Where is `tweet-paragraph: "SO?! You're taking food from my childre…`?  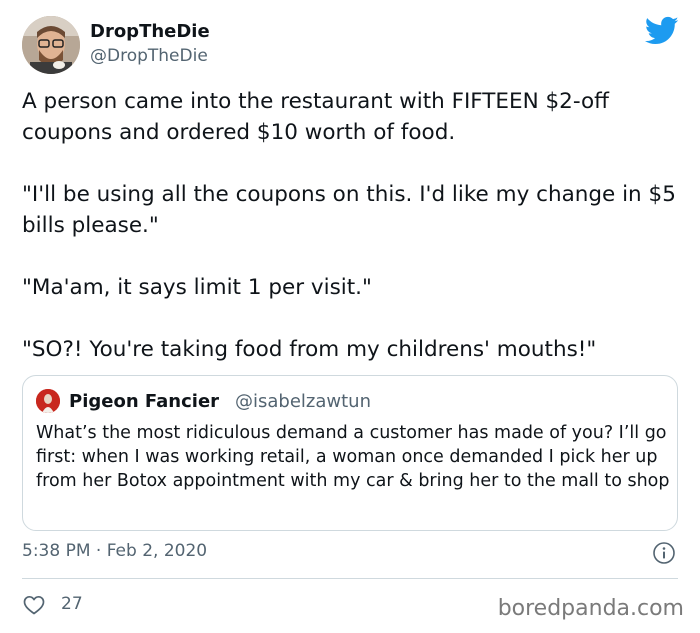
tweet-paragraph: "SO?! You're taking food from my childre… is located at coordinates (309, 349).